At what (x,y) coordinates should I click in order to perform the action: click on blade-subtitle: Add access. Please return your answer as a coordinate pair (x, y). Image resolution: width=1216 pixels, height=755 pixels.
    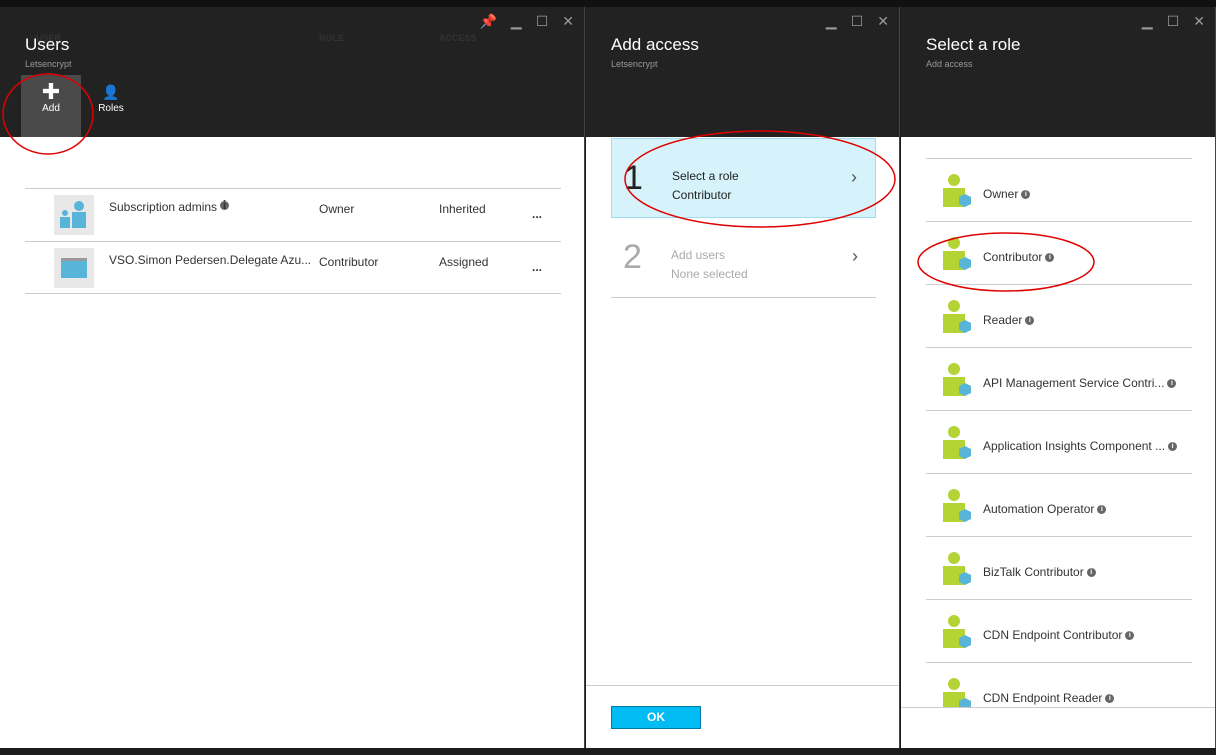
    Looking at the image, I should click on (949, 64).